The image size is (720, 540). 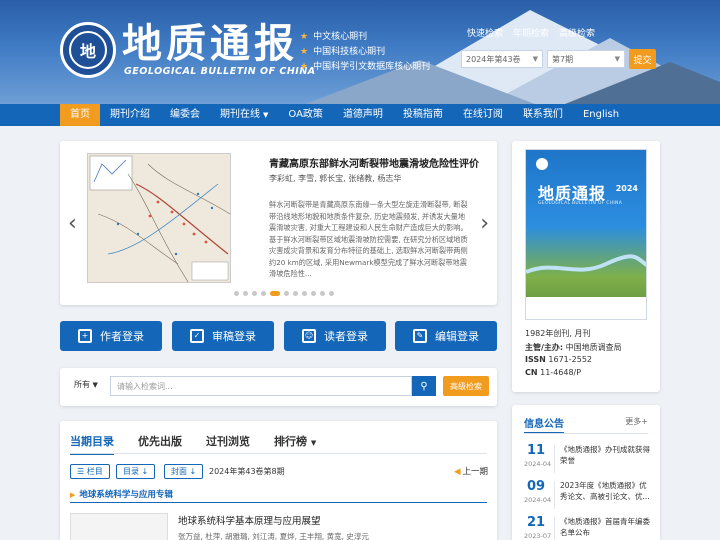 I want to click on nav-home: 首页, so click(x=80, y=115).